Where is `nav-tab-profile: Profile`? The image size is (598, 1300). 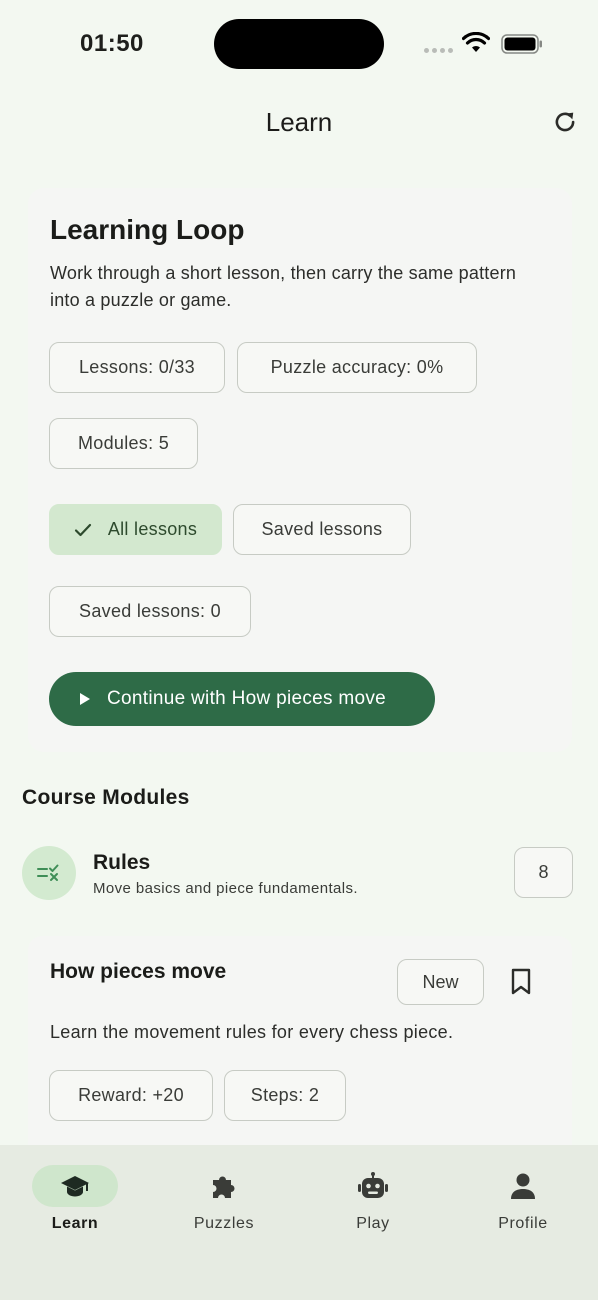 nav-tab-profile: Profile is located at coordinates (523, 1200).